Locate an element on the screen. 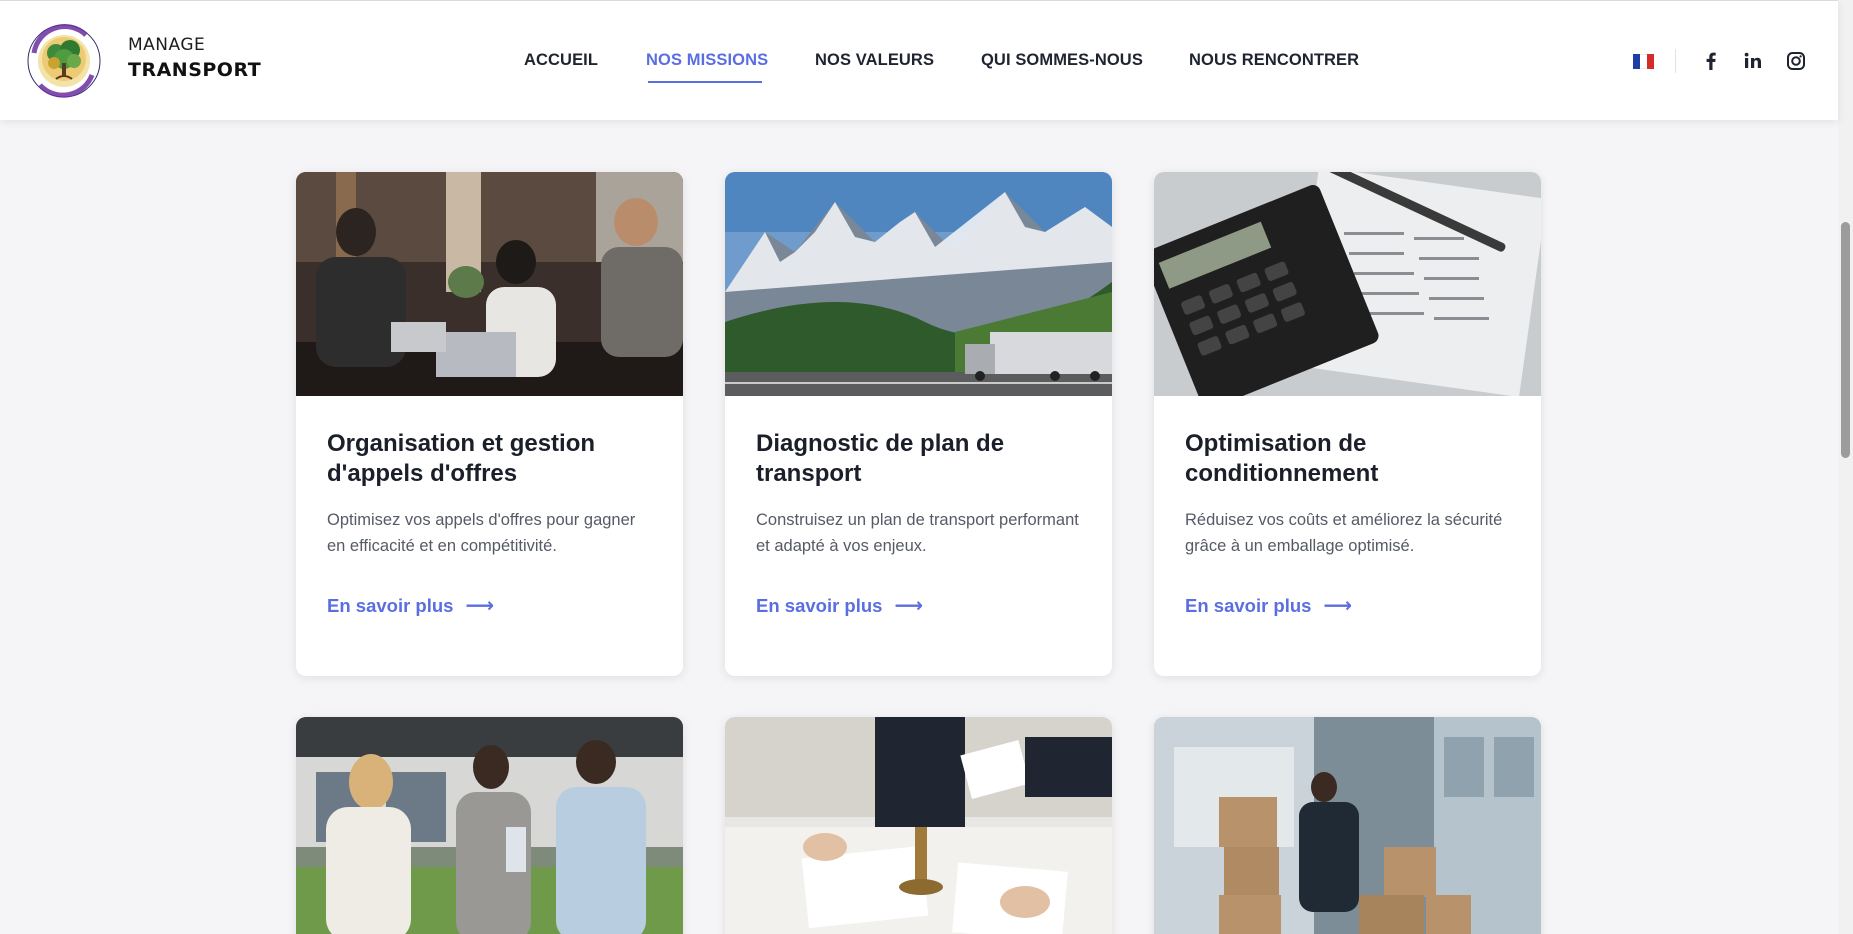 The image size is (1853, 934). scrollbar-thumb is located at coordinates (1845, 340).